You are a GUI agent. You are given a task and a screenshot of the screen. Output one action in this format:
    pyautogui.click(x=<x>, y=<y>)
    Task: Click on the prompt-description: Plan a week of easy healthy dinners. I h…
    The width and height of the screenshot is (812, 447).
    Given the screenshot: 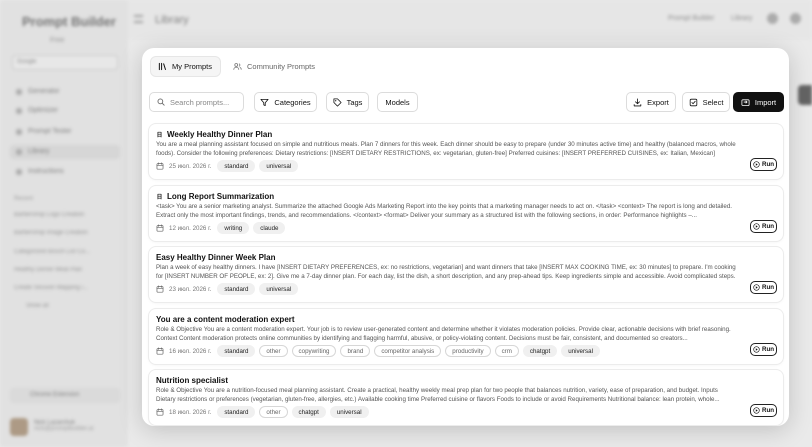 What is the action you would take?
    pyautogui.click(x=446, y=272)
    